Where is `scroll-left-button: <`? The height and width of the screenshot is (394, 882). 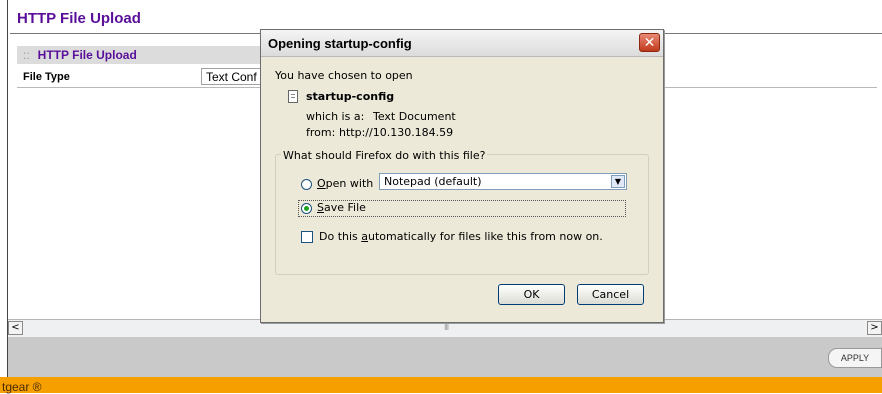 scroll-left-button: < is located at coordinates (15, 328).